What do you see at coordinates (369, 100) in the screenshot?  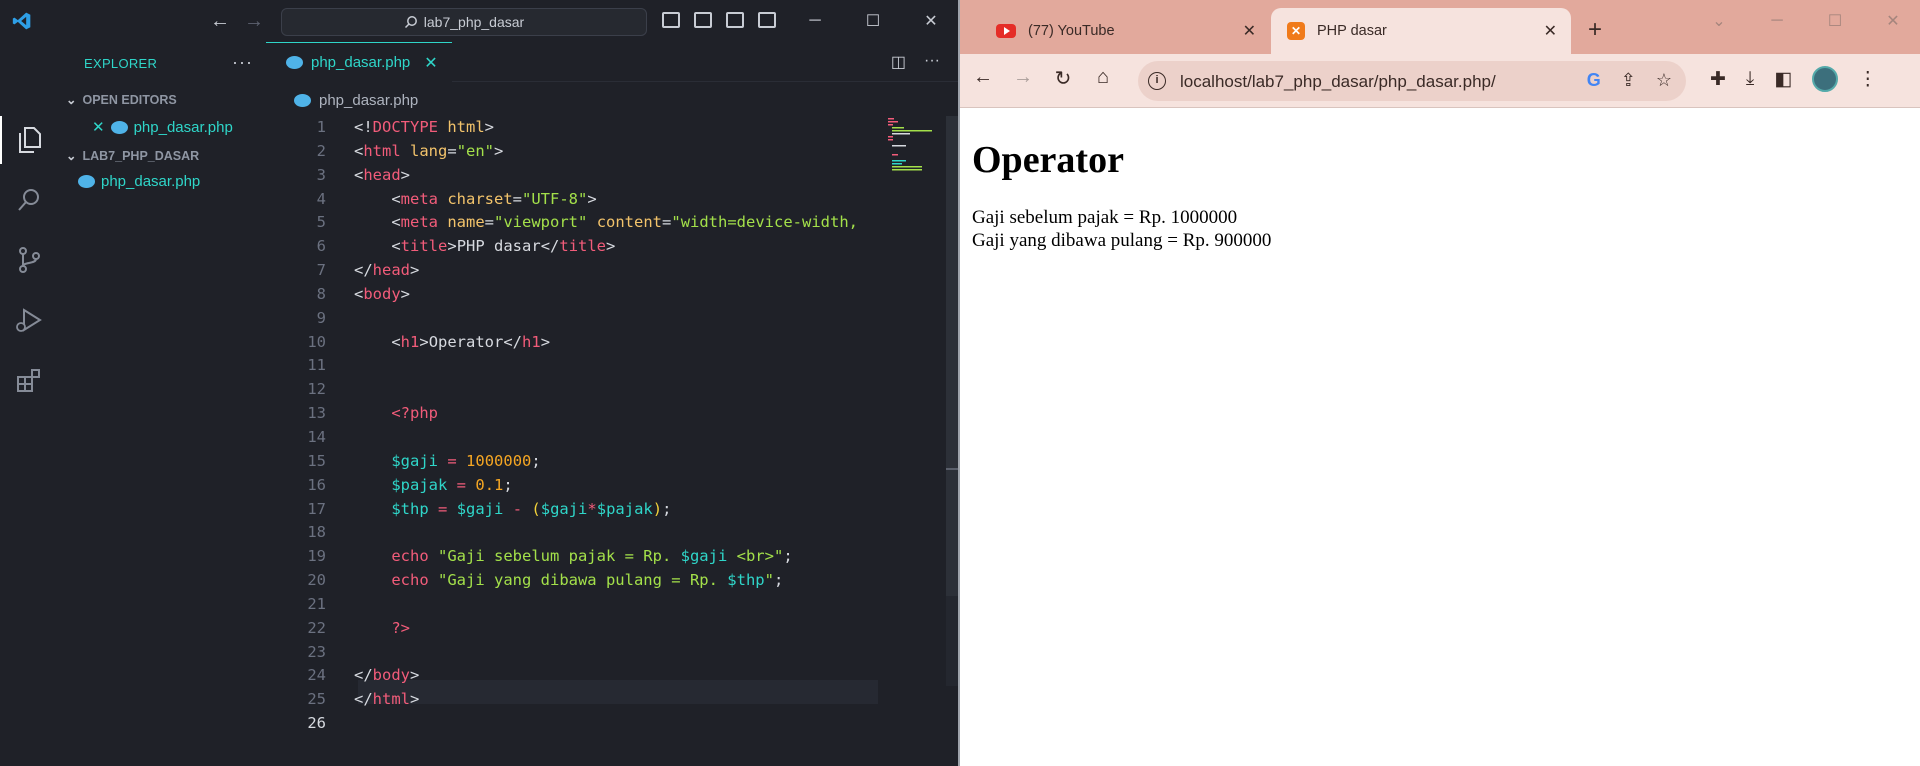 I see `breadcrumb-file: php_dasar.php` at bounding box center [369, 100].